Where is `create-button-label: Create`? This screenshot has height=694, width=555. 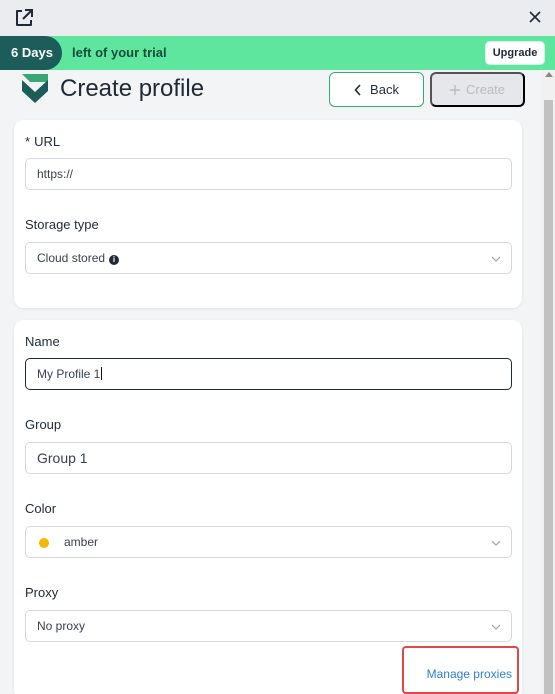
create-button-label: Create is located at coordinates (485, 89).